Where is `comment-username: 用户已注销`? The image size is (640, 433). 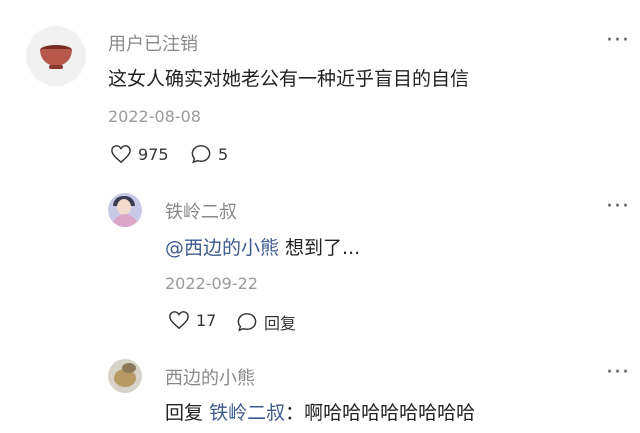 comment-username: 用户已注销 is located at coordinates (153, 43).